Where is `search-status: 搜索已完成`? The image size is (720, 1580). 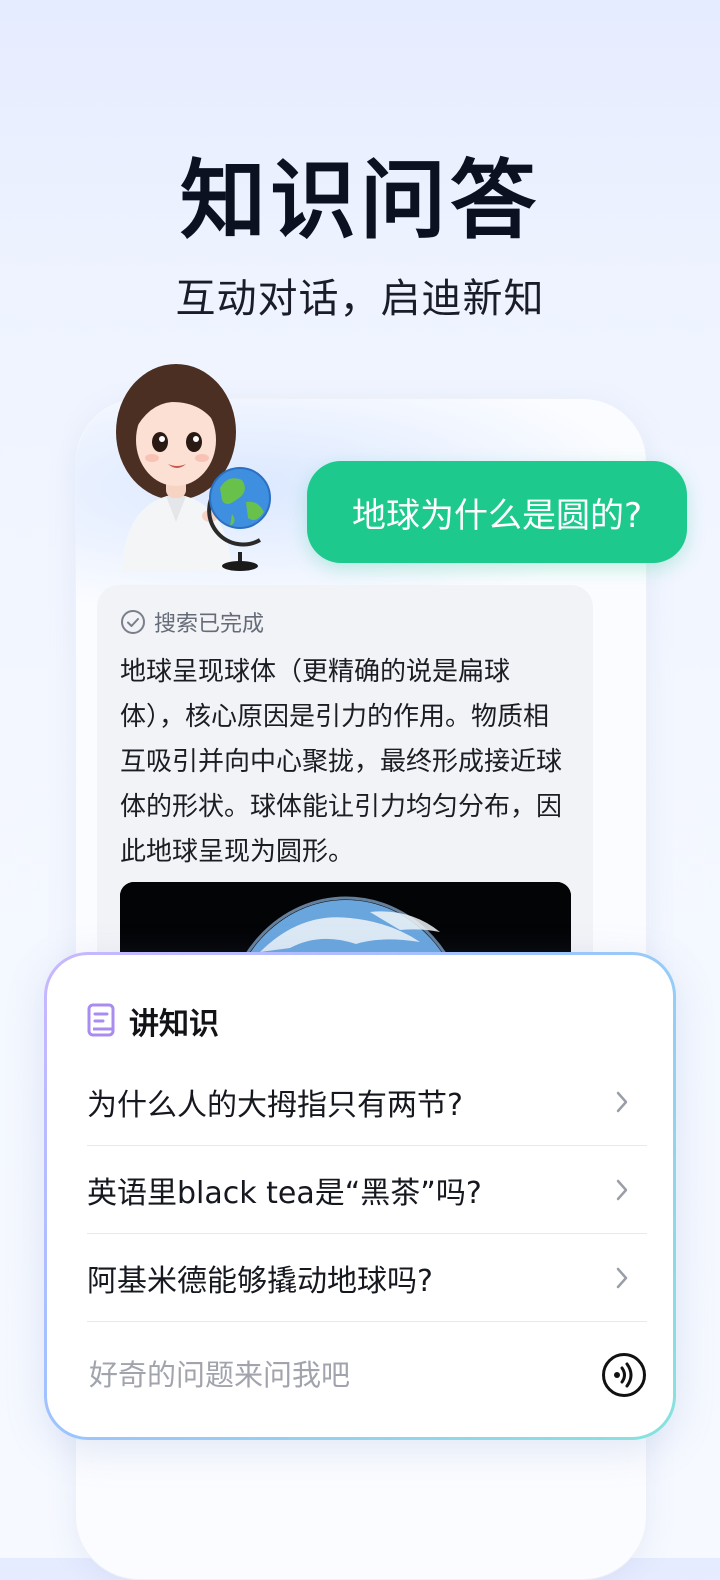 search-status: 搜索已完成 is located at coordinates (192, 622).